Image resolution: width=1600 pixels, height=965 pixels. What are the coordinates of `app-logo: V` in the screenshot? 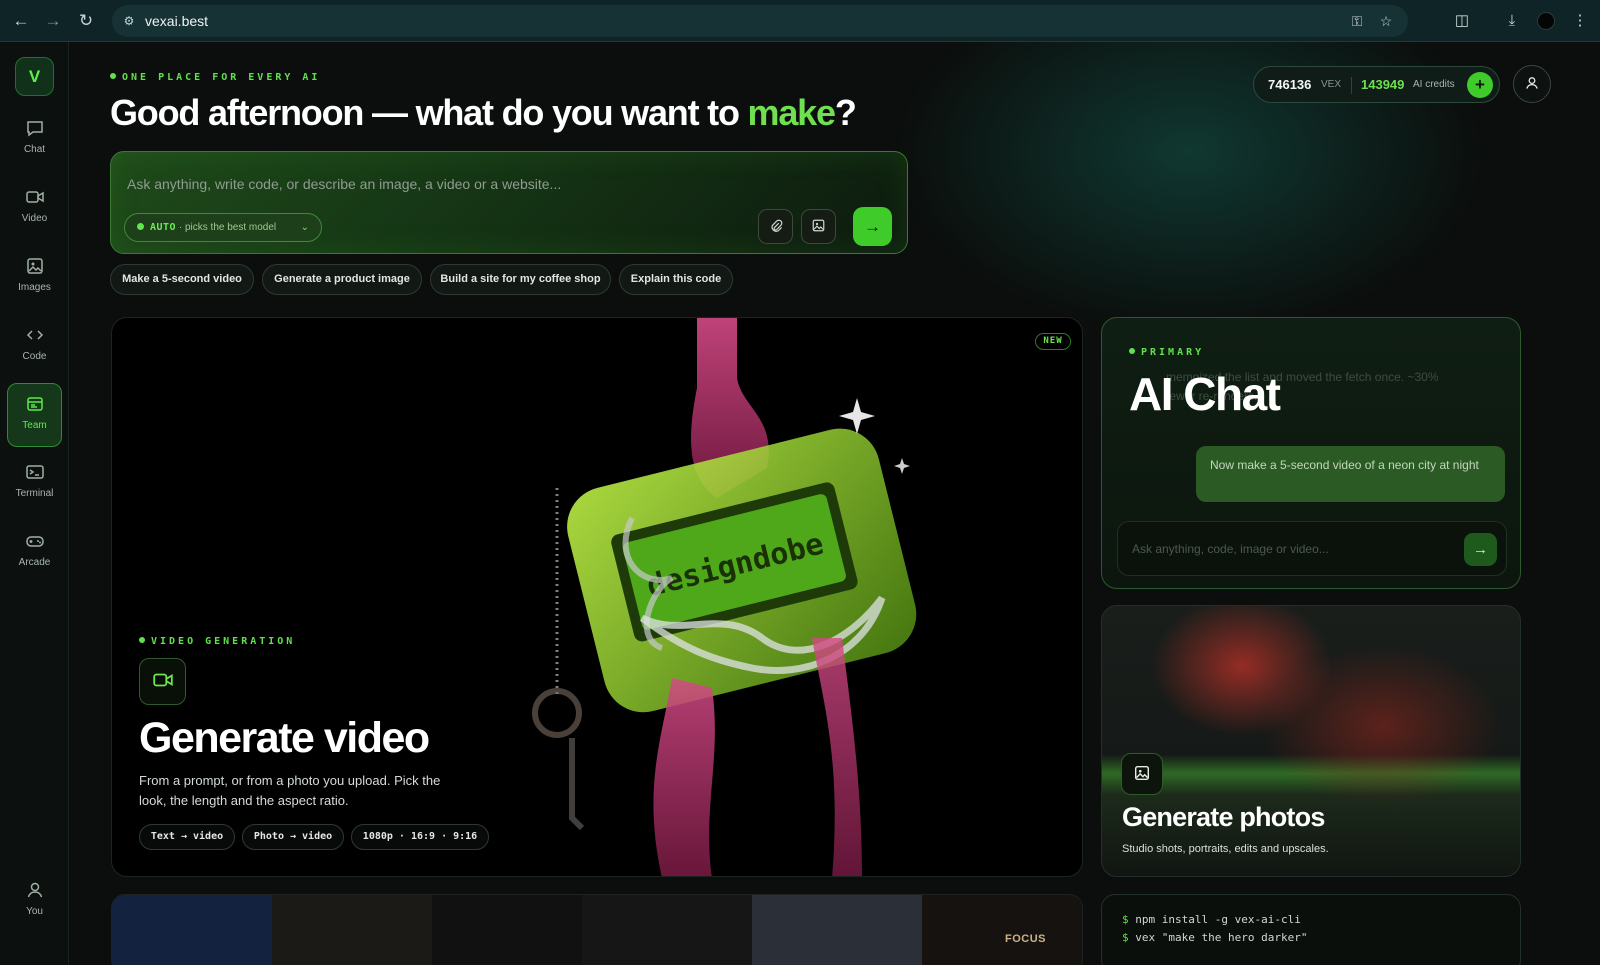 It's located at (34, 76).